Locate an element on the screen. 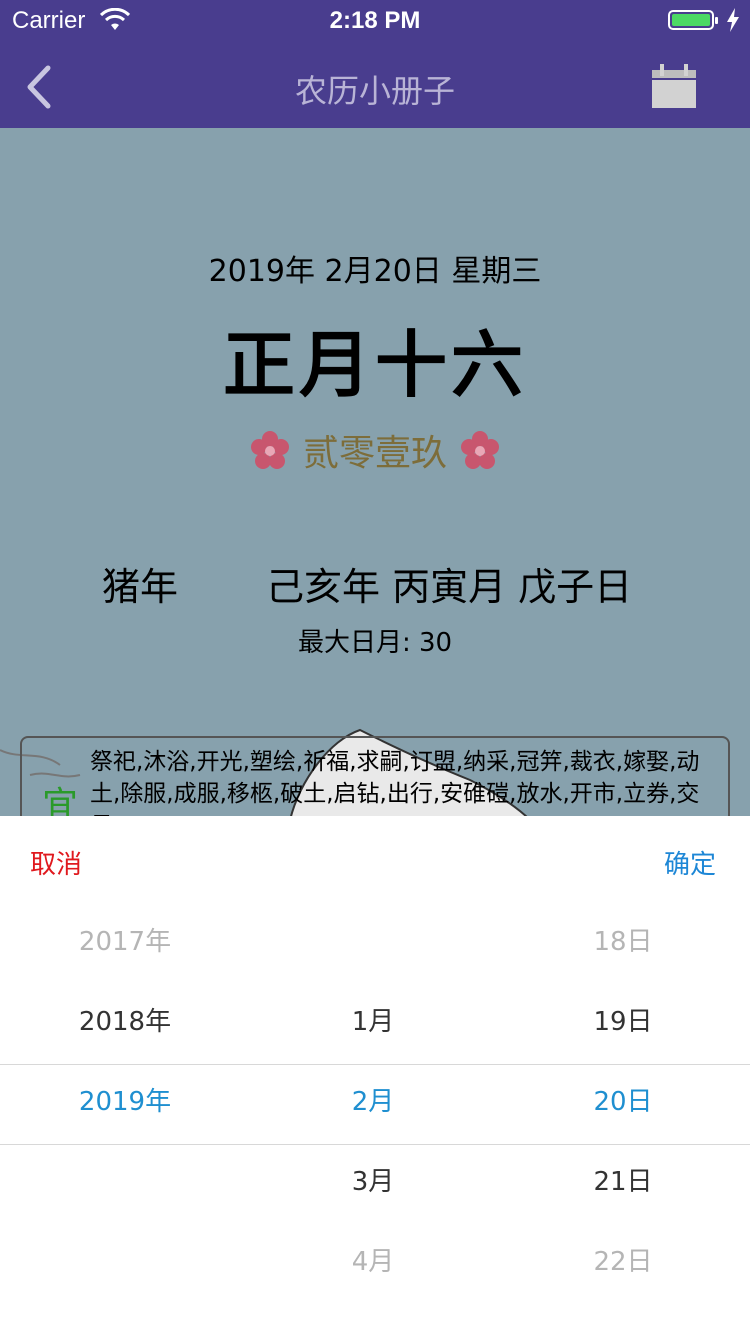 The image size is (750, 1334). lunar-date: 正月十六 is located at coordinates (374, 365).